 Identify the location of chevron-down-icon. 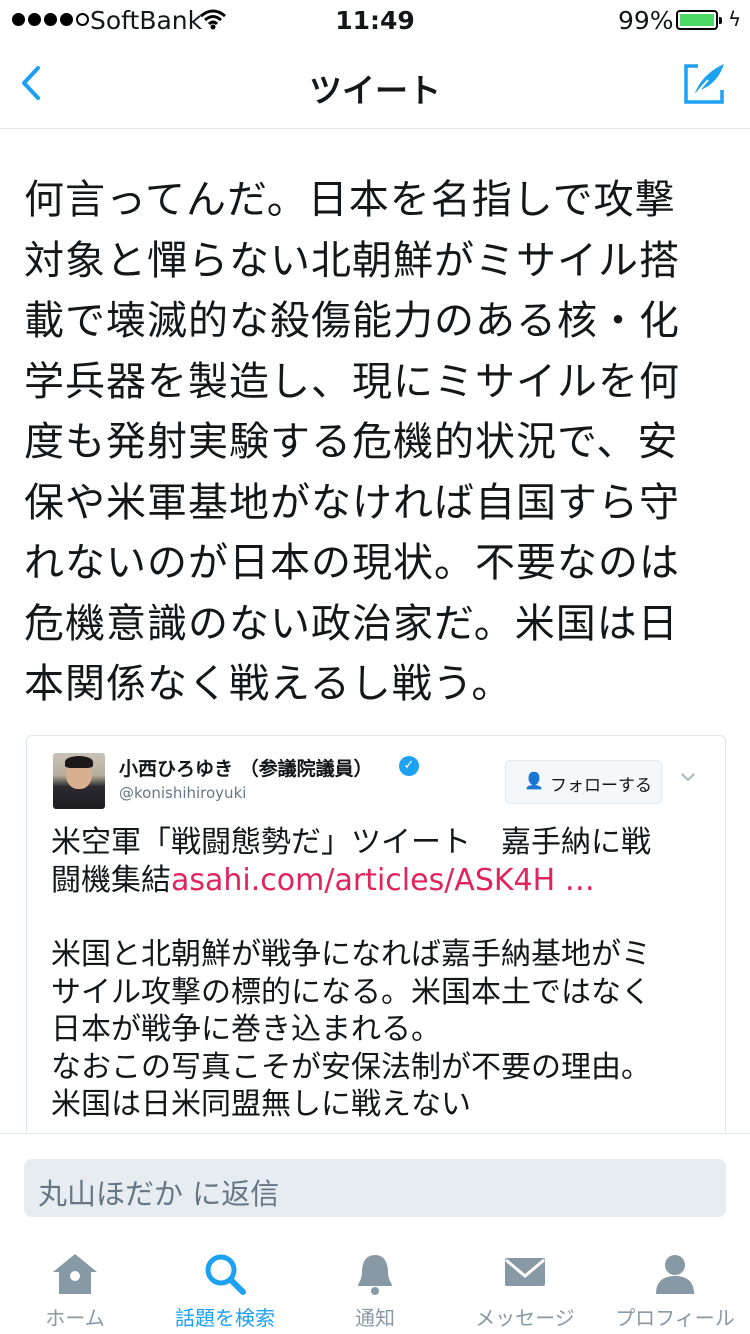
(688, 777).